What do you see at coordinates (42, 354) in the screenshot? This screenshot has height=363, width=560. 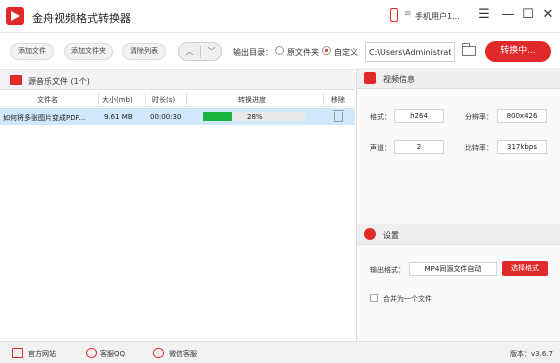 I see `website-link: 官方网站` at bounding box center [42, 354].